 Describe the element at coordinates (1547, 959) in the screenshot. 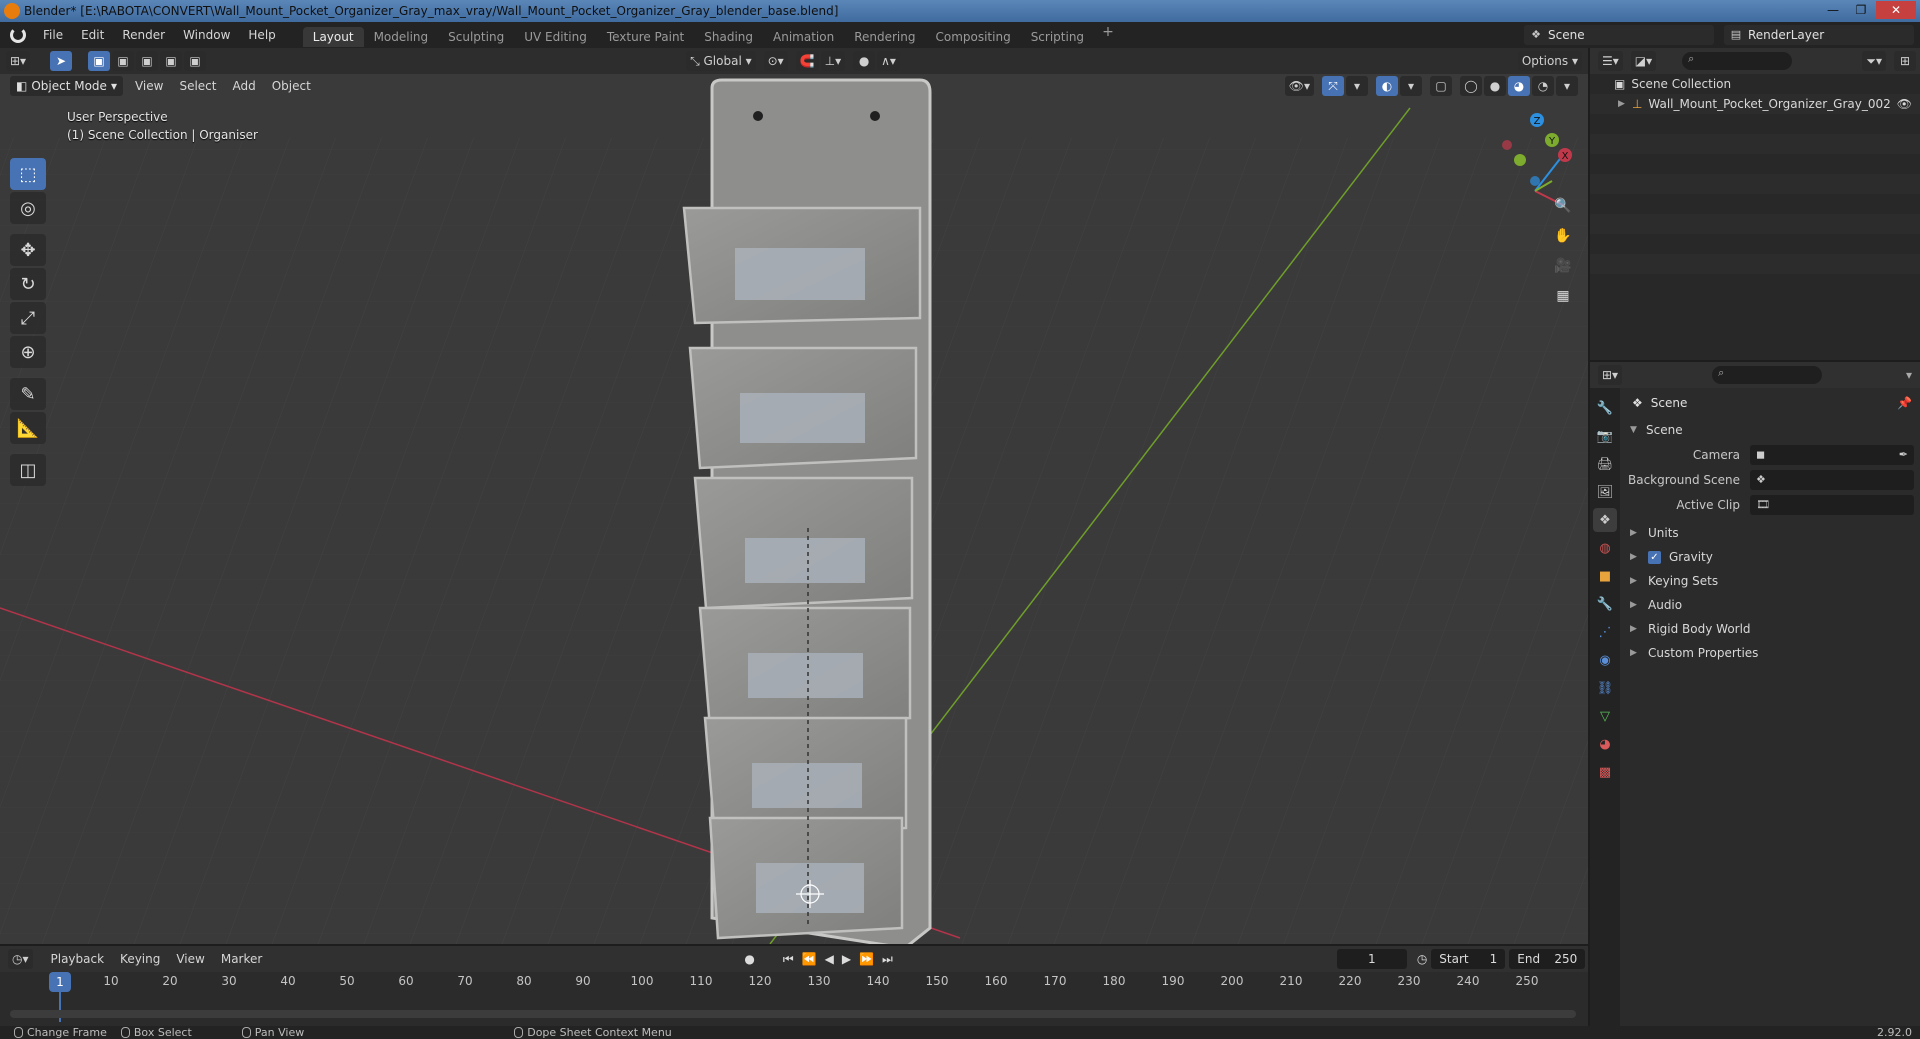

I see `end-frame-field: End 250` at that location.